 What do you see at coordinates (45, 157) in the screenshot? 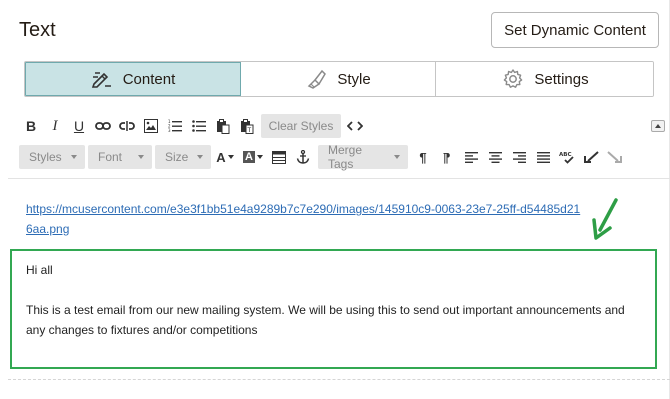
I see `styles-dropdown-label: Styles` at bounding box center [45, 157].